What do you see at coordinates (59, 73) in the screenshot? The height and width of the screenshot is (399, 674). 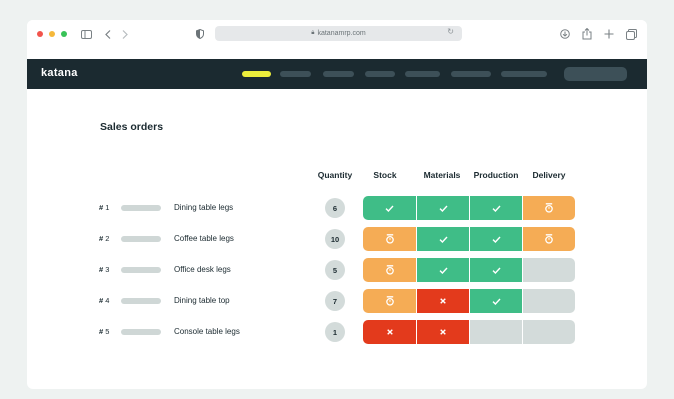 I see `katana-logo: katana` at bounding box center [59, 73].